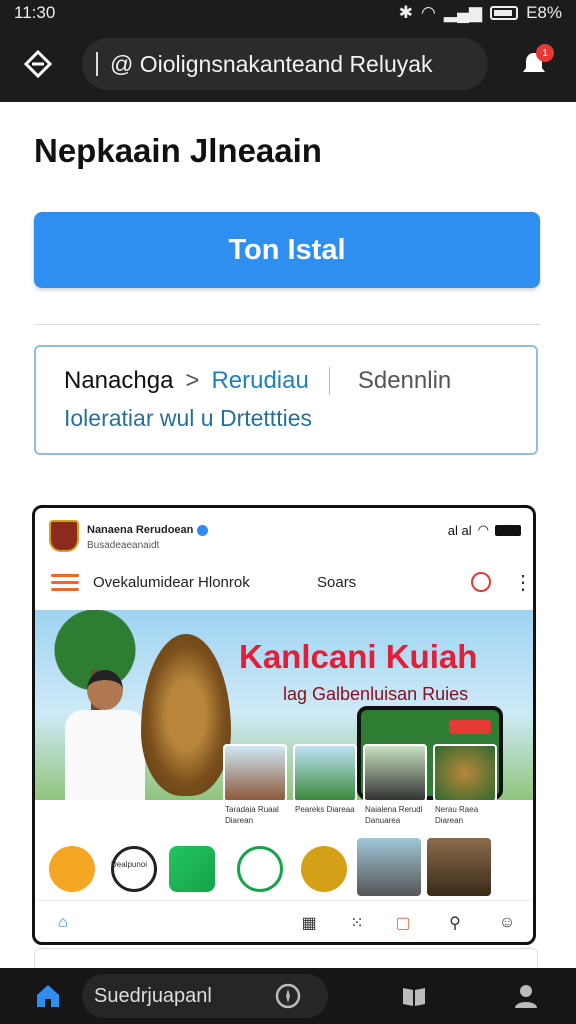  What do you see at coordinates (284, 586) in the screenshot?
I see `preview-nav: Ovekalumidear Hlonrok Soars ⋮` at bounding box center [284, 586].